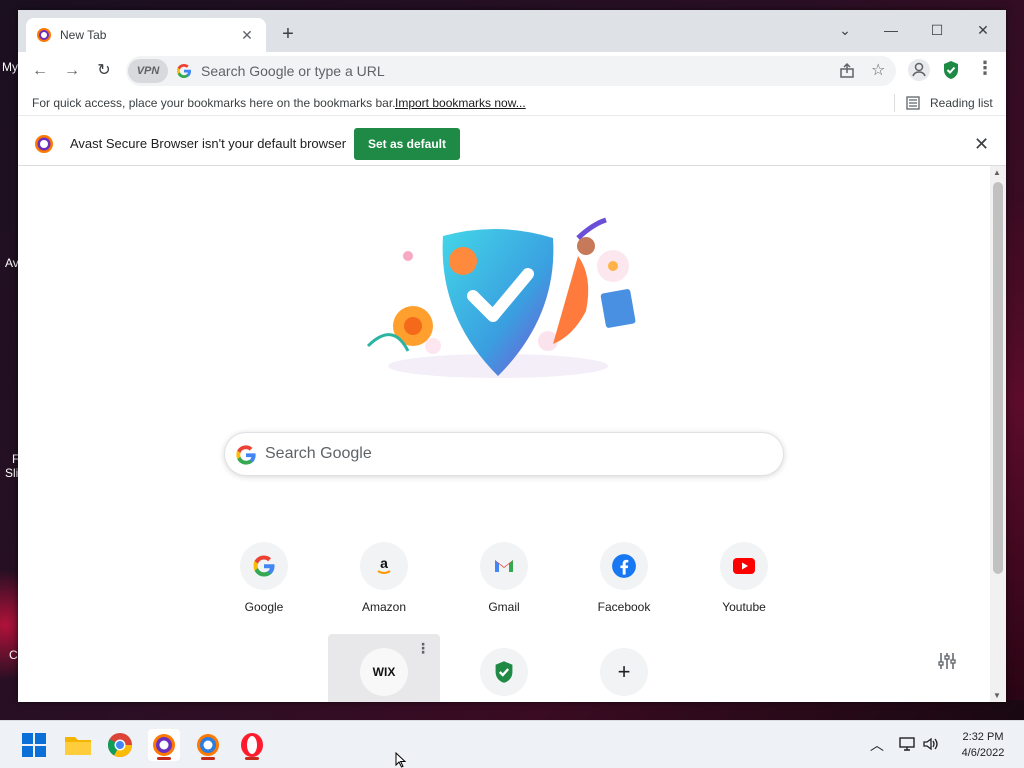  Describe the element at coordinates (512, 744) in the screenshot. I see `taskbar: ︿ 2:32 PM 4/6/2022` at that location.